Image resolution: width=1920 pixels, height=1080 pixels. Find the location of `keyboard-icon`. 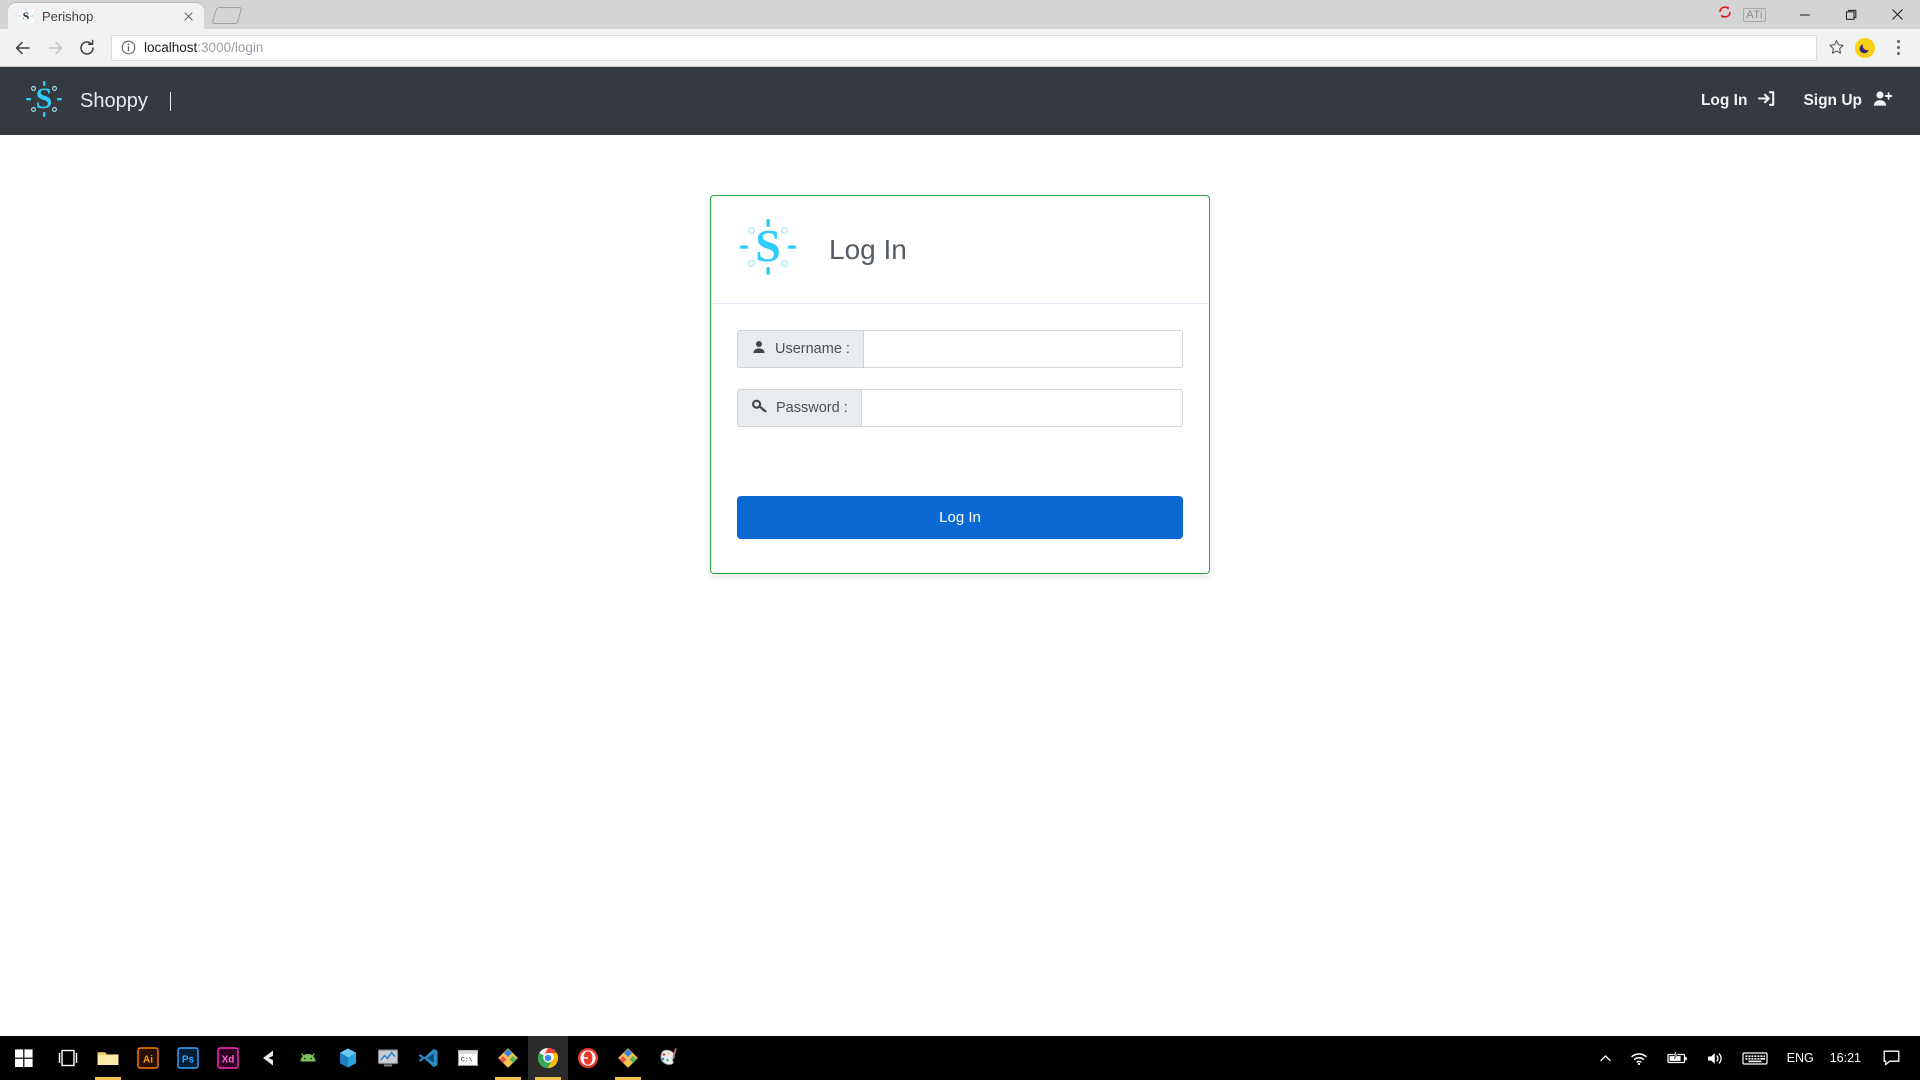

keyboard-icon is located at coordinates (1755, 1058).